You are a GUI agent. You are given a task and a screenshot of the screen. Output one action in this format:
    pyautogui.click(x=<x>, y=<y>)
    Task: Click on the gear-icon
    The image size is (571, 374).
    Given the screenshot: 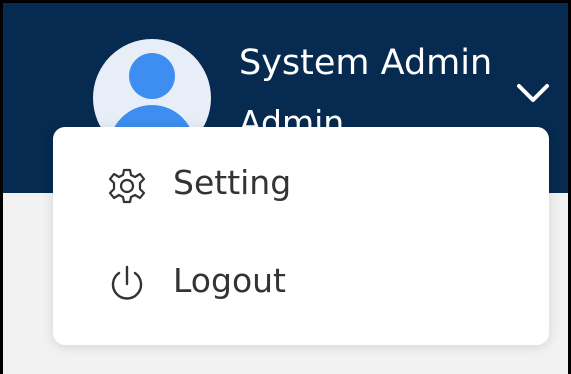 What is the action you would take?
    pyautogui.click(x=127, y=186)
    